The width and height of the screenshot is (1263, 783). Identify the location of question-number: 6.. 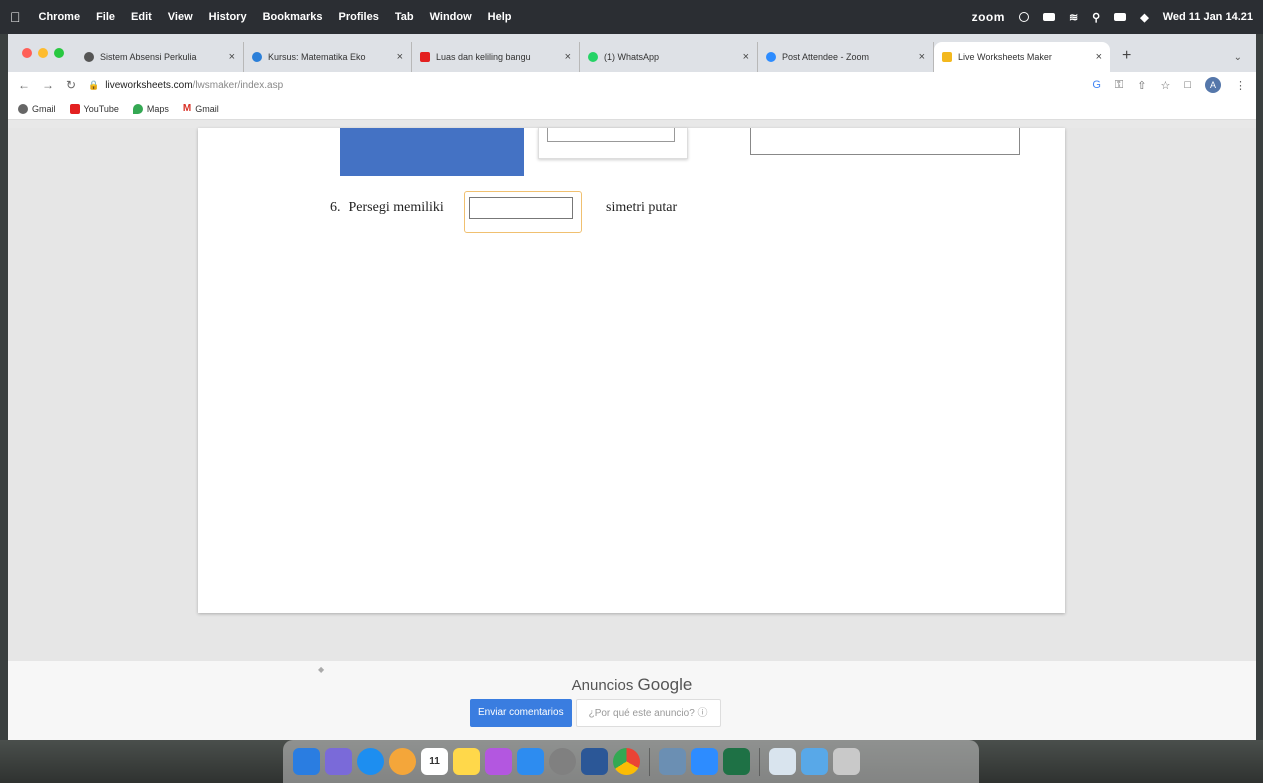
(335, 207).